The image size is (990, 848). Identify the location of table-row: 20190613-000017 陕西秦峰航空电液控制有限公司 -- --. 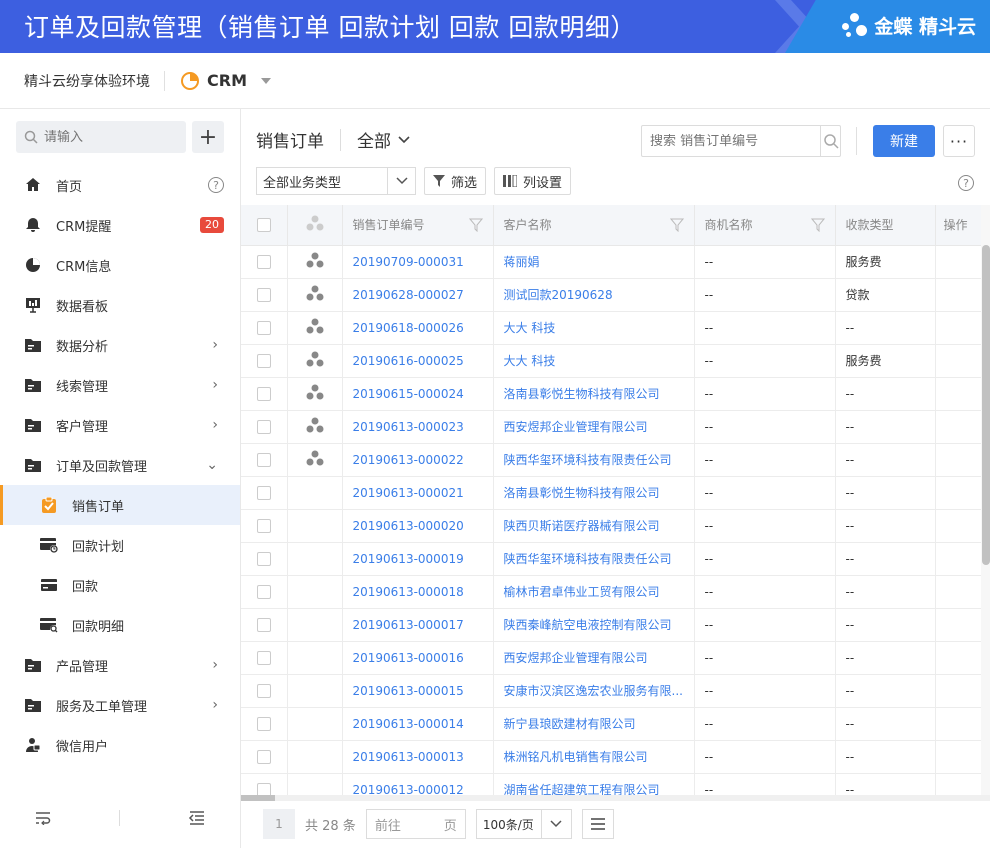
(611, 625).